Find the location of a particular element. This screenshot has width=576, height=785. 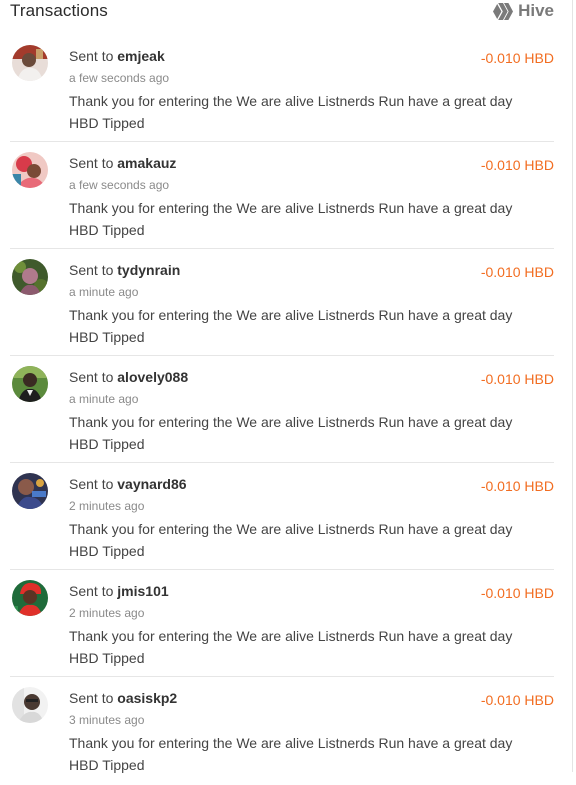

transaction-title: Sent to jmis101 is located at coordinates (119, 591).